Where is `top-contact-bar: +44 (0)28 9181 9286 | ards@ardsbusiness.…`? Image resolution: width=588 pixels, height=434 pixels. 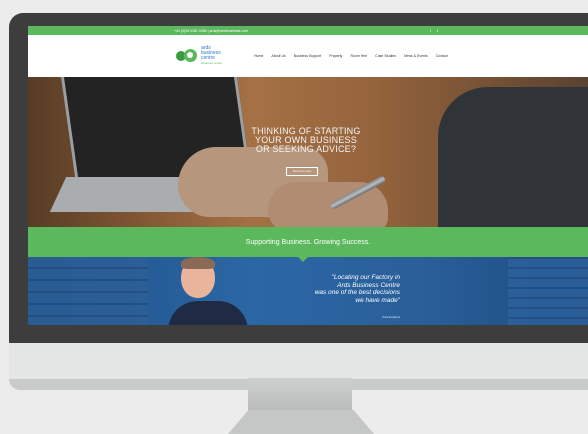
top-contact-bar: +44 (0)28 9181 9286 | ards@ardsbusiness.… is located at coordinates (308, 30).